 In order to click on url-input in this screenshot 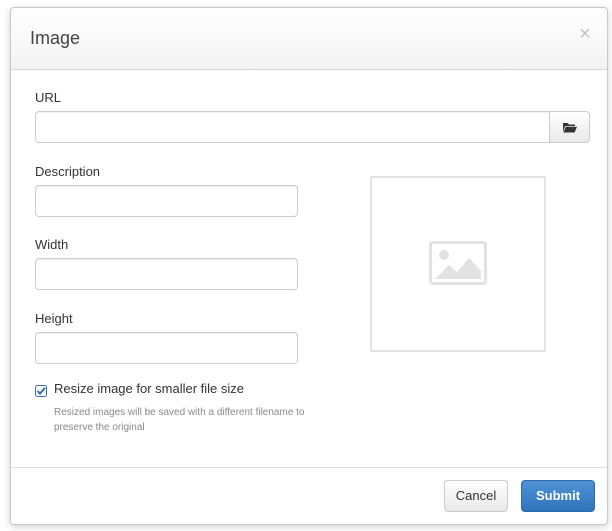, I will do `click(292, 127)`.